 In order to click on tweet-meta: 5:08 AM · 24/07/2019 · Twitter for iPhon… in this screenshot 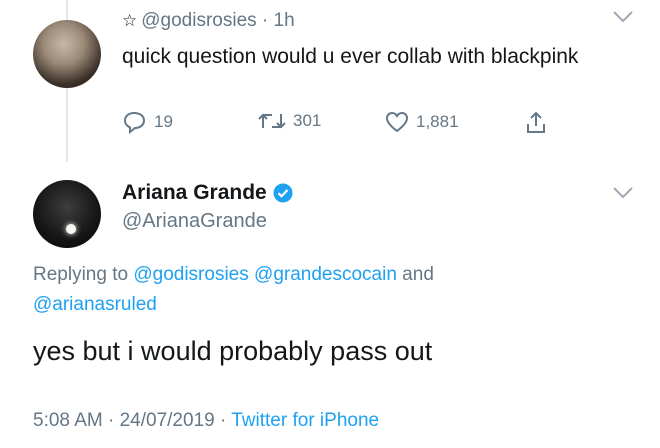, I will do `click(206, 421)`.